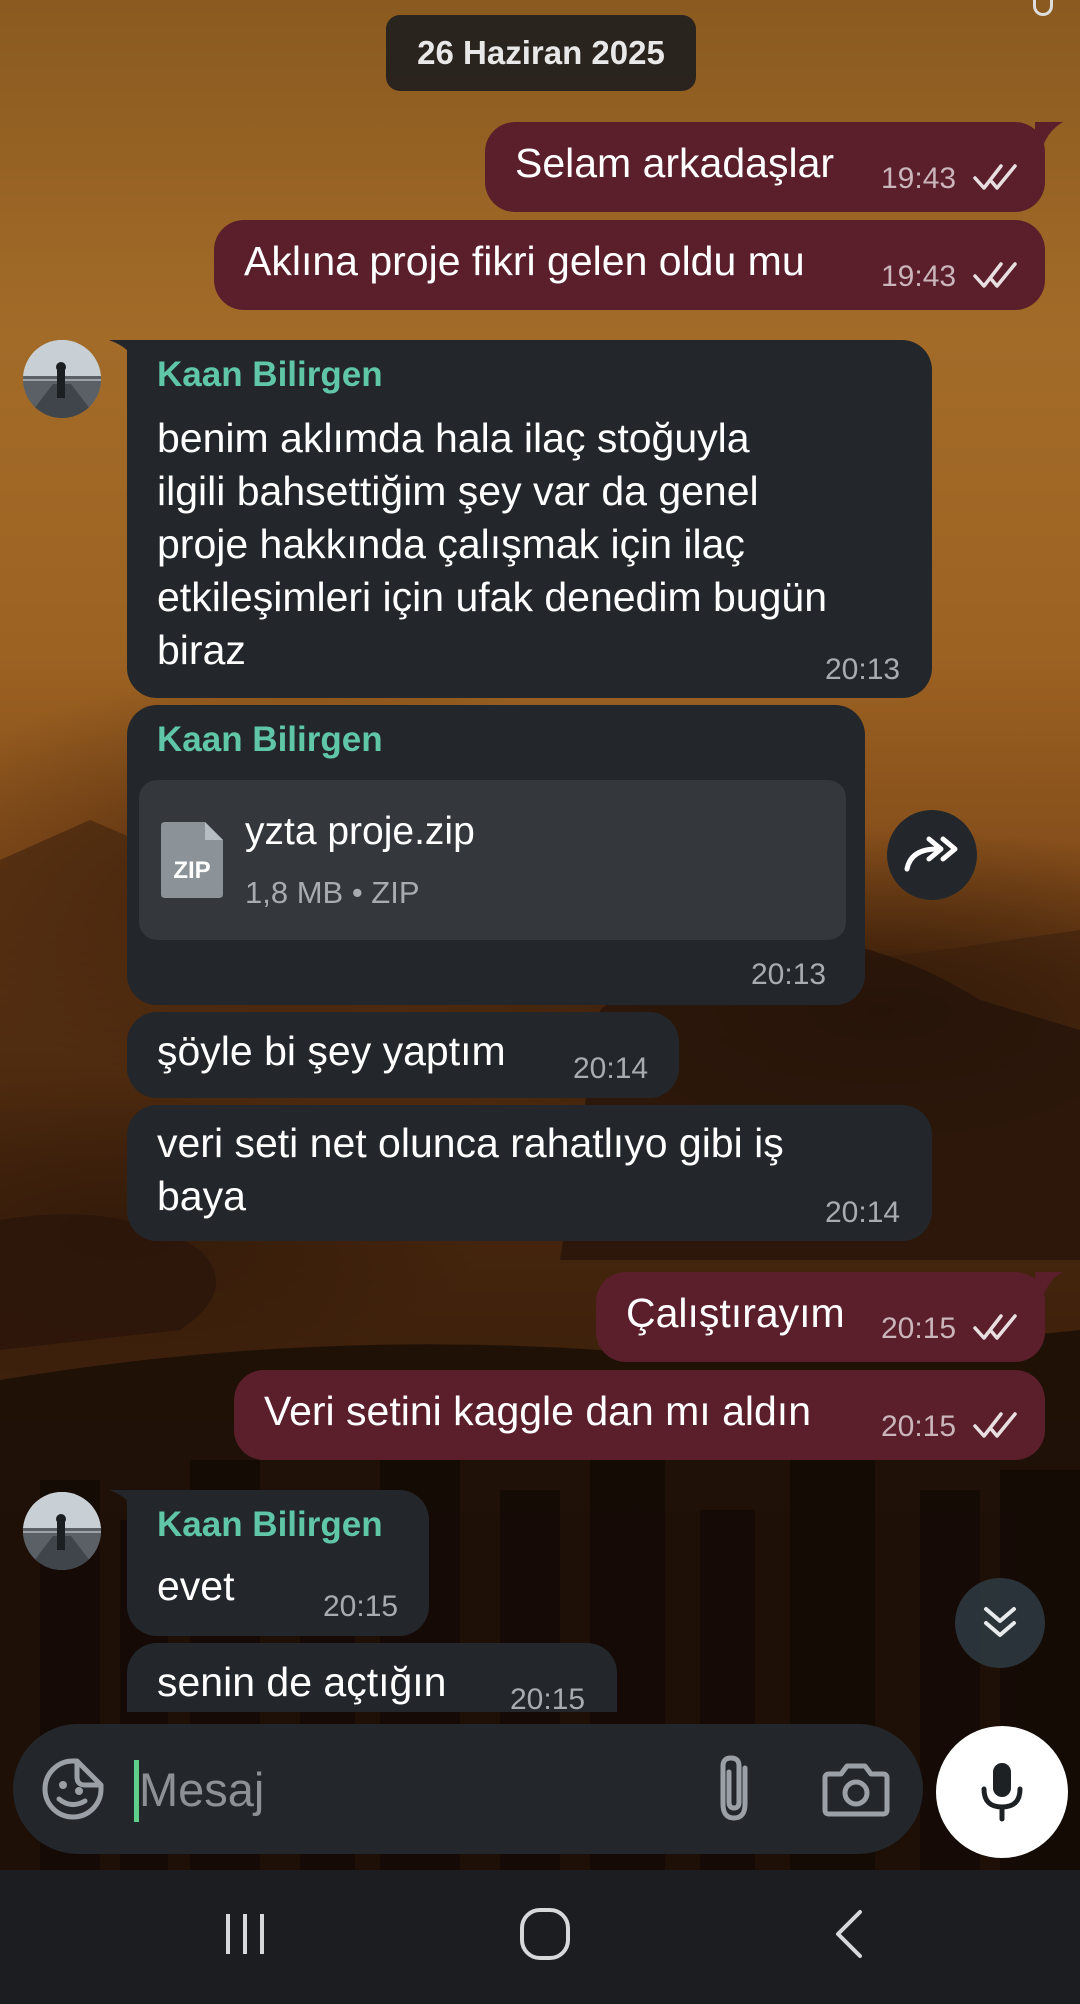 Image resolution: width=1080 pixels, height=2004 pixels. I want to click on message-text: evet, so click(196, 1586).